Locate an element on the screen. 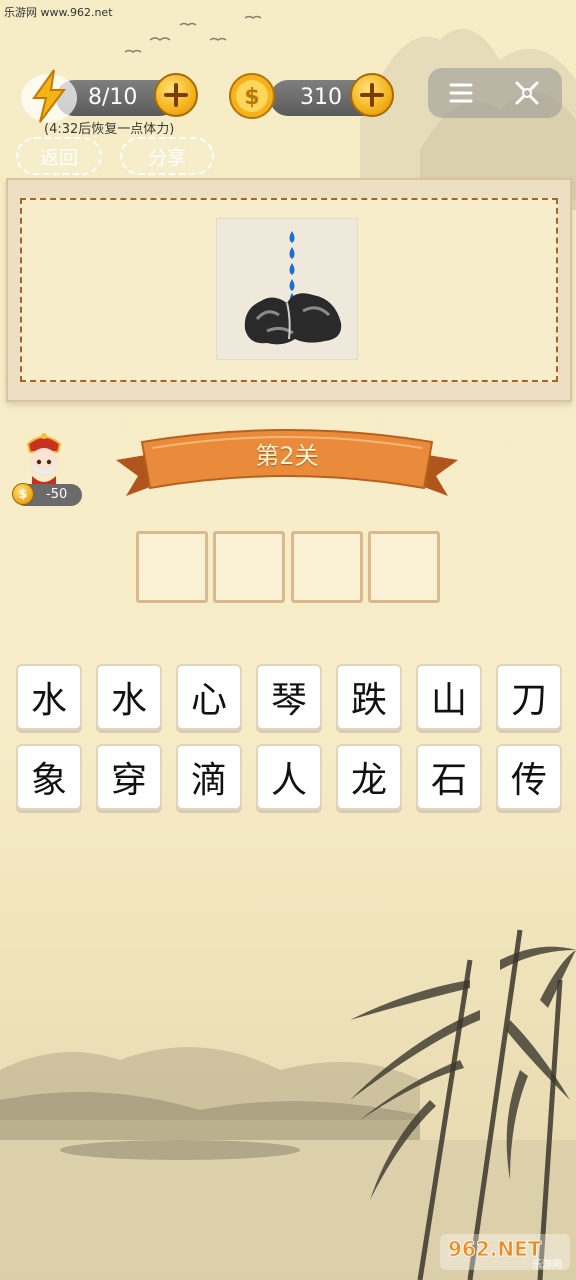 This screenshot has height=1280, width=576. back-button: 返回 is located at coordinates (59, 156).